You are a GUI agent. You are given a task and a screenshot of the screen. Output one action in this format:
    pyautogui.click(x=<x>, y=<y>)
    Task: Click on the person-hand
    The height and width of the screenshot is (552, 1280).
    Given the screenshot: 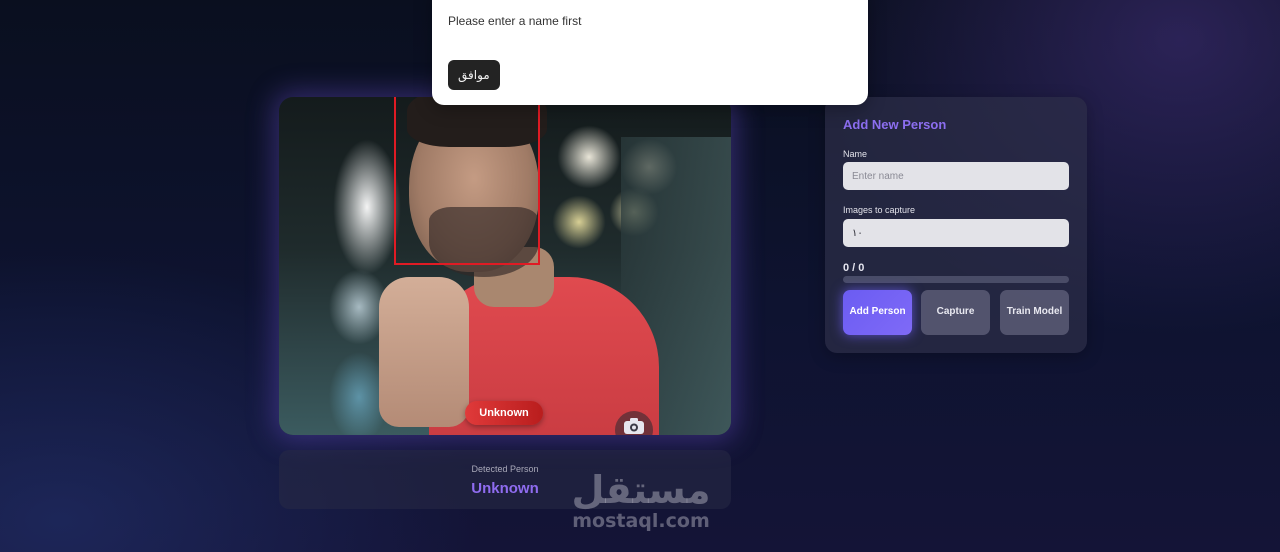 What is the action you would take?
    pyautogui.click(x=424, y=352)
    